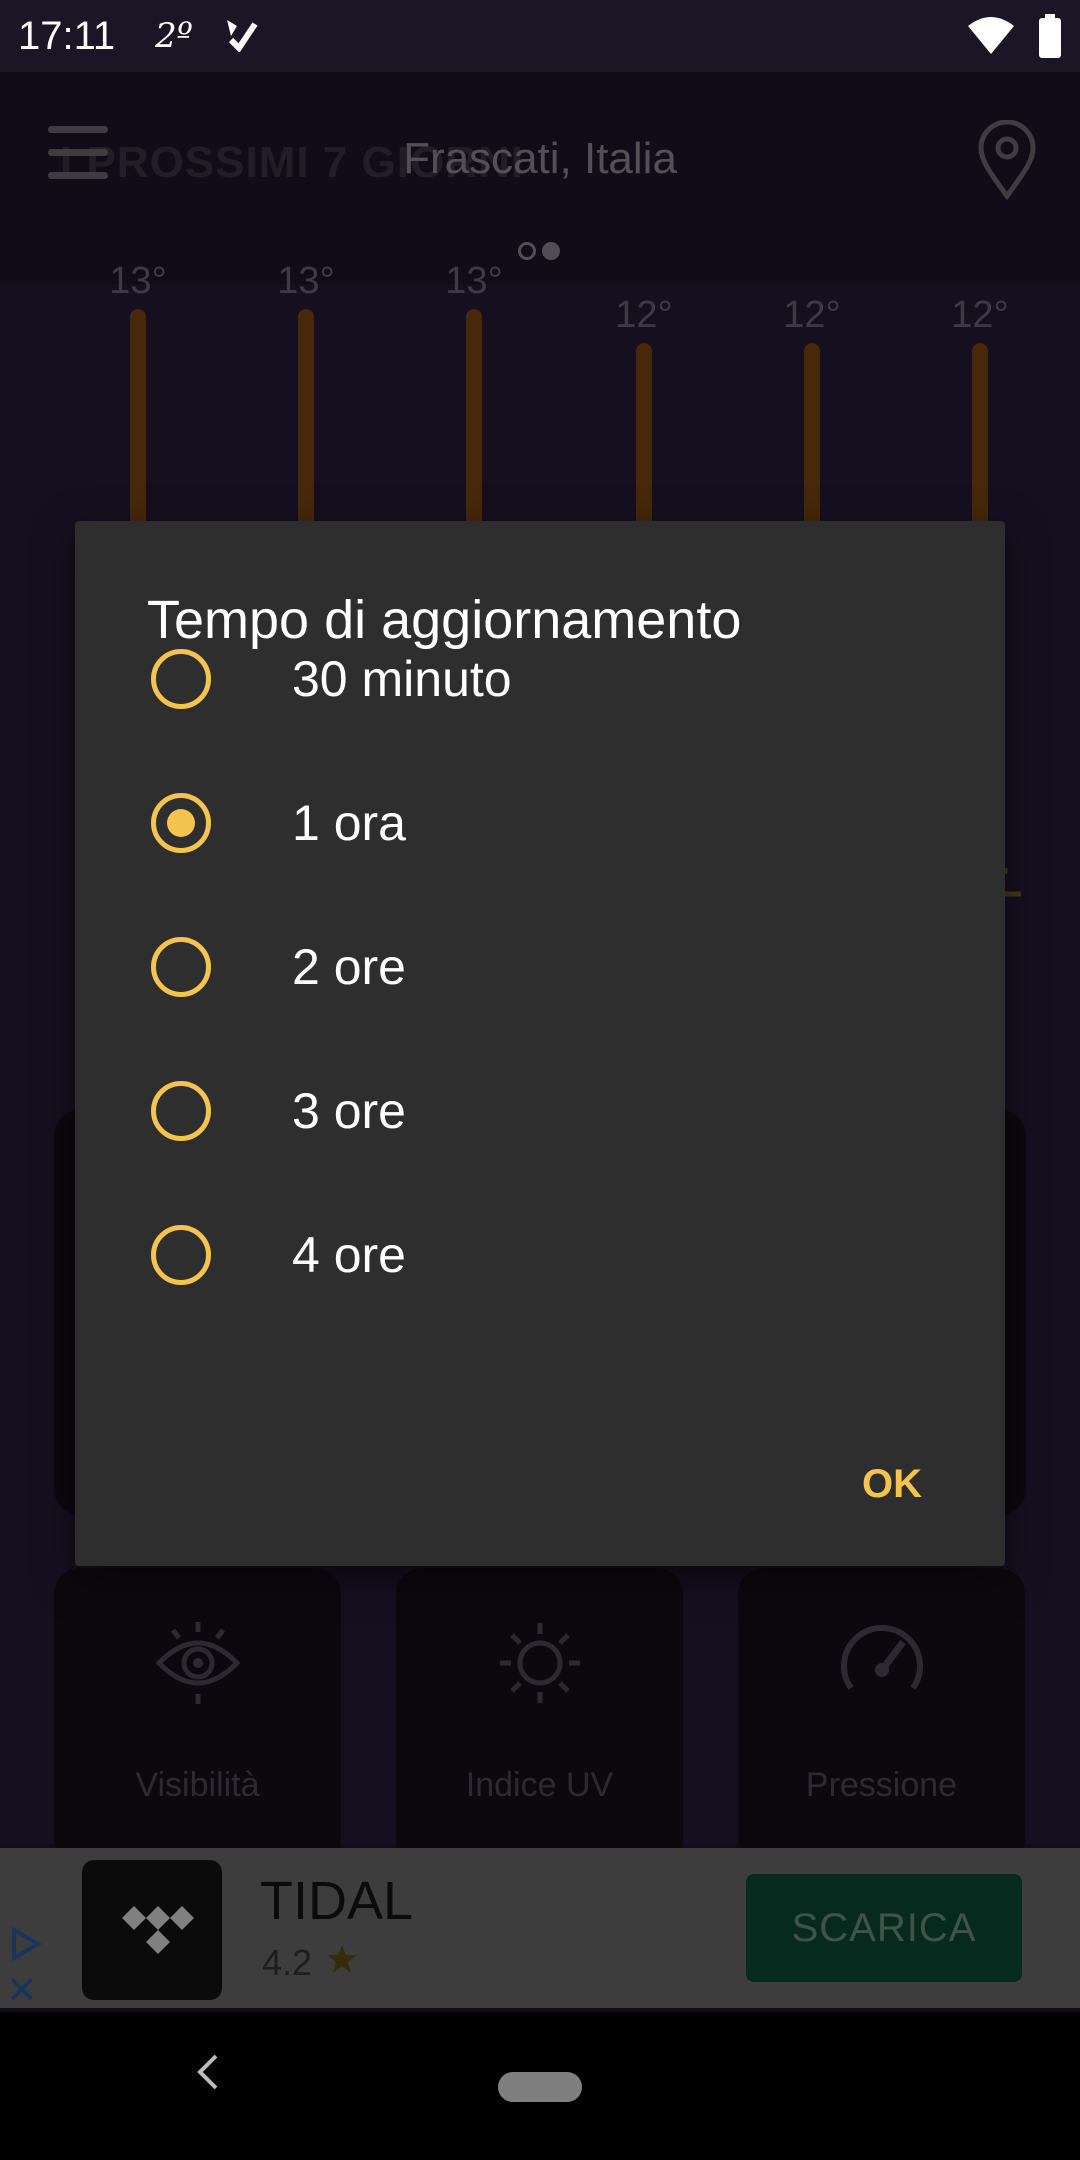  I want to click on option-label: 3 ore, so click(349, 1111).